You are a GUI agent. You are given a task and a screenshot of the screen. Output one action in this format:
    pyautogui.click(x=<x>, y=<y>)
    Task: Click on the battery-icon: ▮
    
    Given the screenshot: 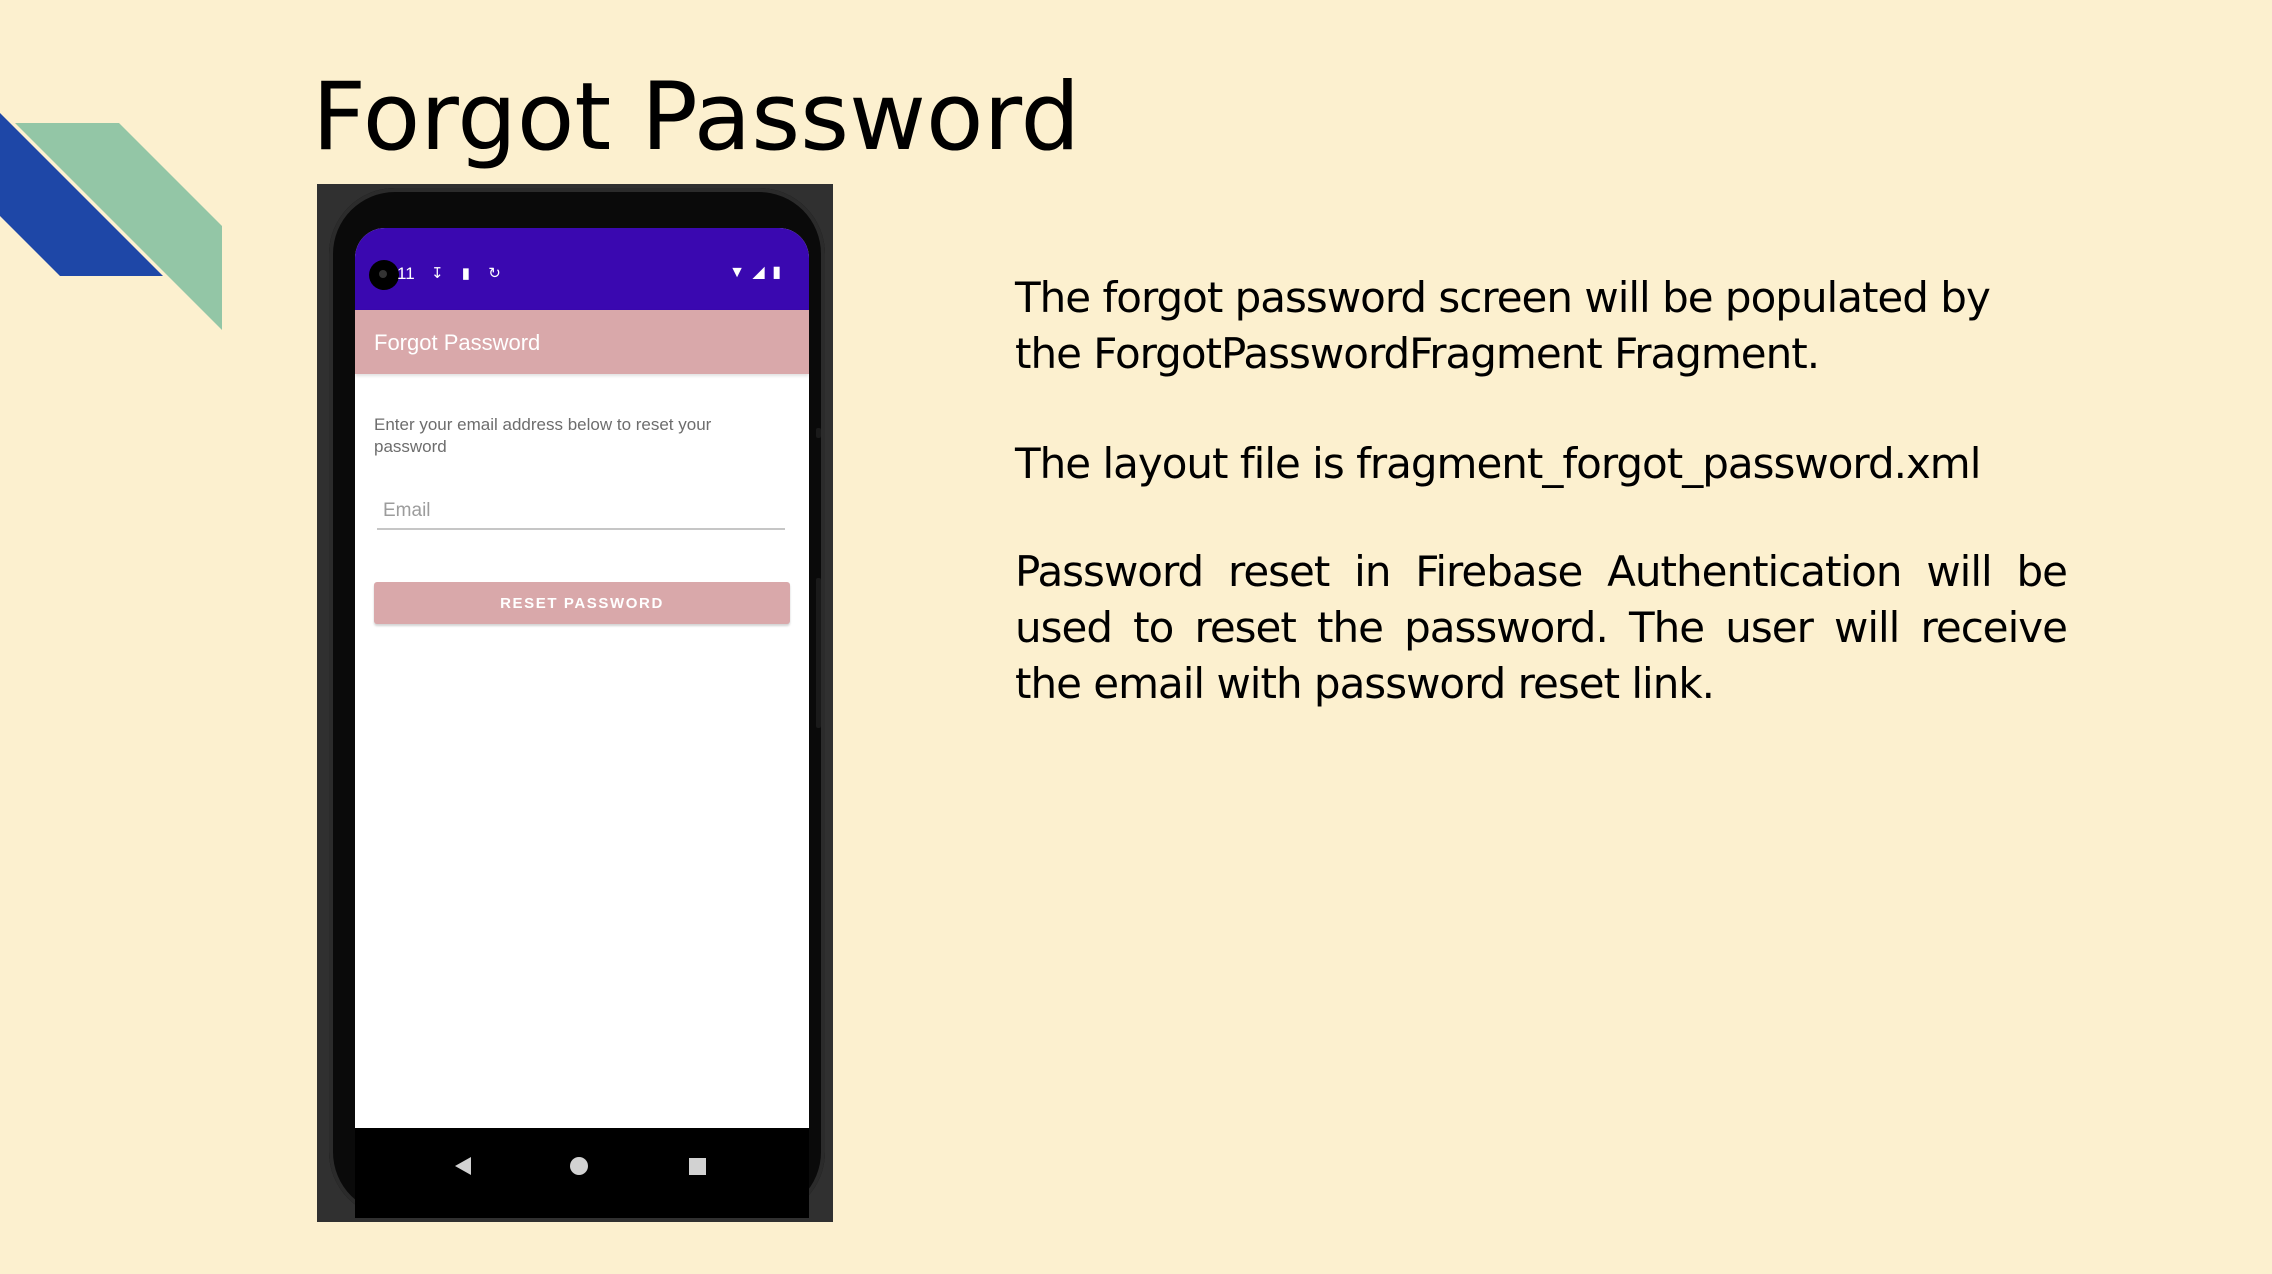 What is the action you would take?
    pyautogui.click(x=776, y=272)
    